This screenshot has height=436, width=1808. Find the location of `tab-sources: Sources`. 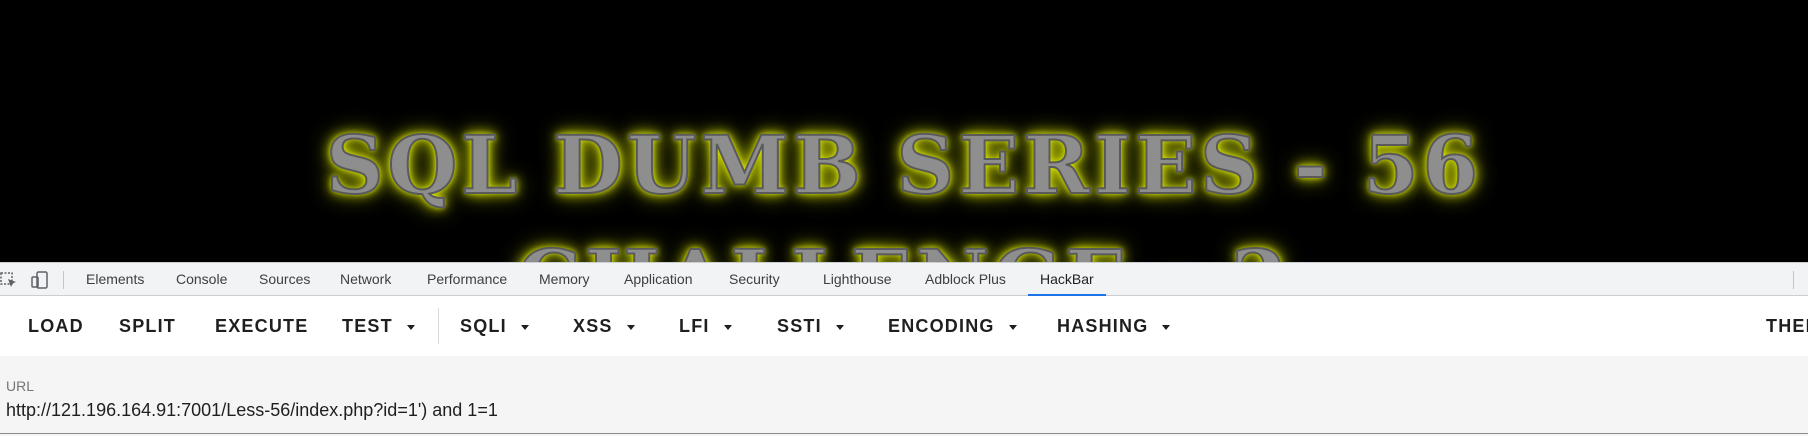

tab-sources: Sources is located at coordinates (284, 279).